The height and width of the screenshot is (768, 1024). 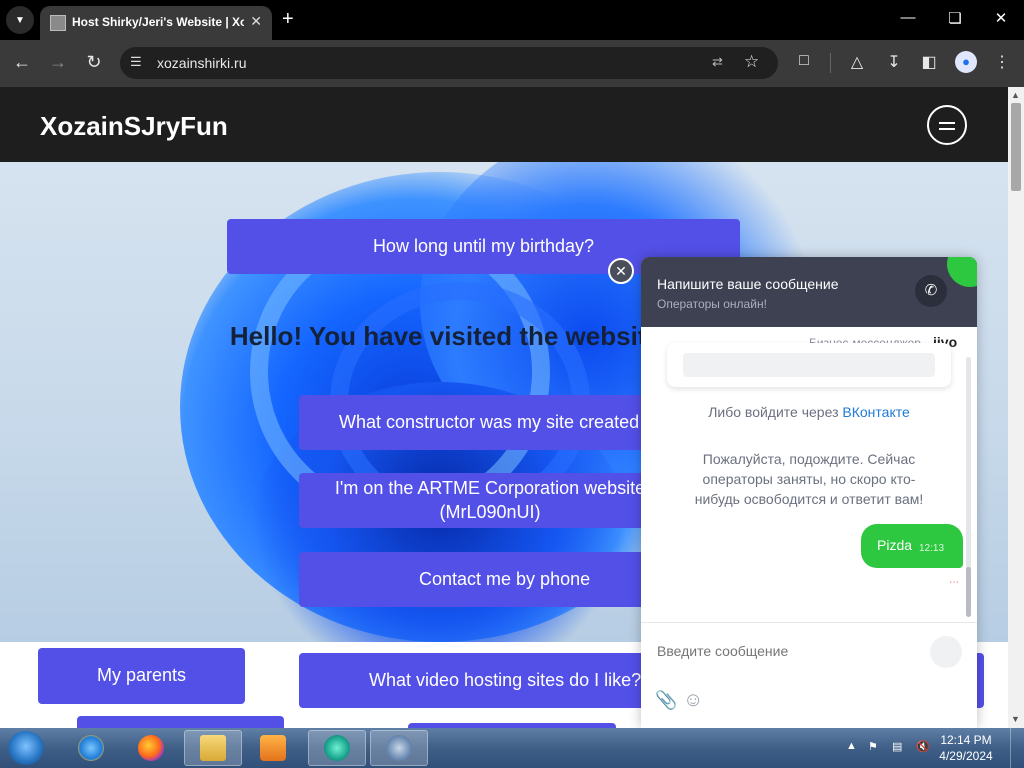 I want to click on clock-date: 4/29/2024, so click(x=966, y=756).